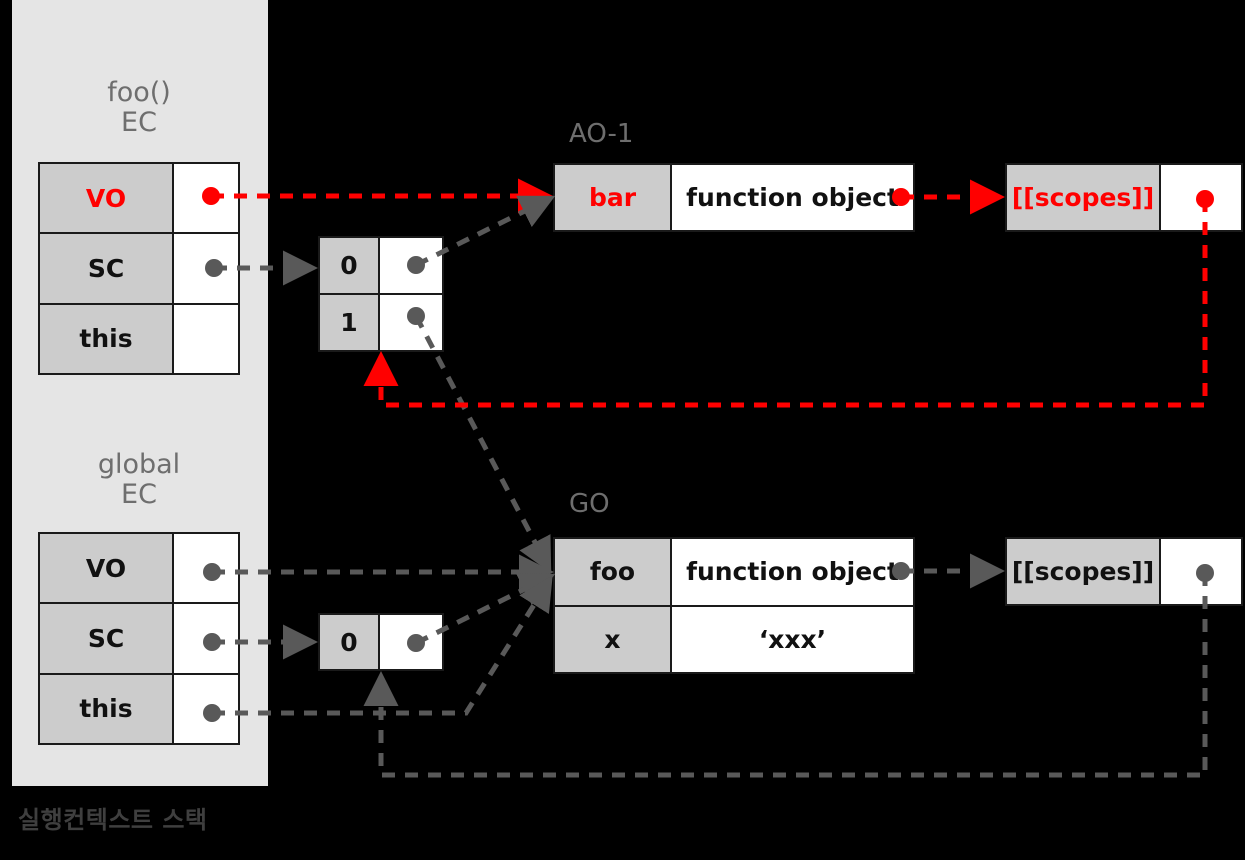 The image size is (1245, 860). What do you see at coordinates (107, 638) in the screenshot?
I see `global-ec-row-sc-key: SC` at bounding box center [107, 638].